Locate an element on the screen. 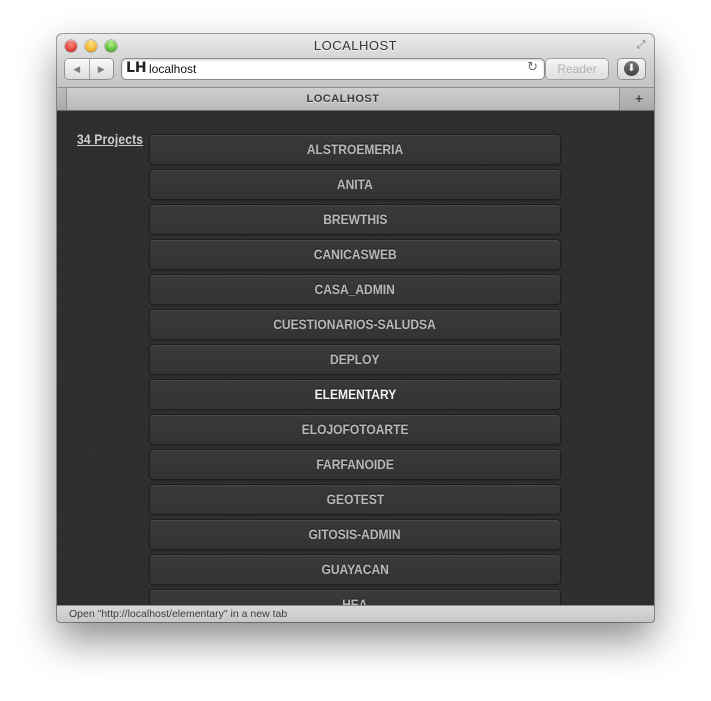  project-item-highlighted: ELEMENTARY is located at coordinates (355, 394).